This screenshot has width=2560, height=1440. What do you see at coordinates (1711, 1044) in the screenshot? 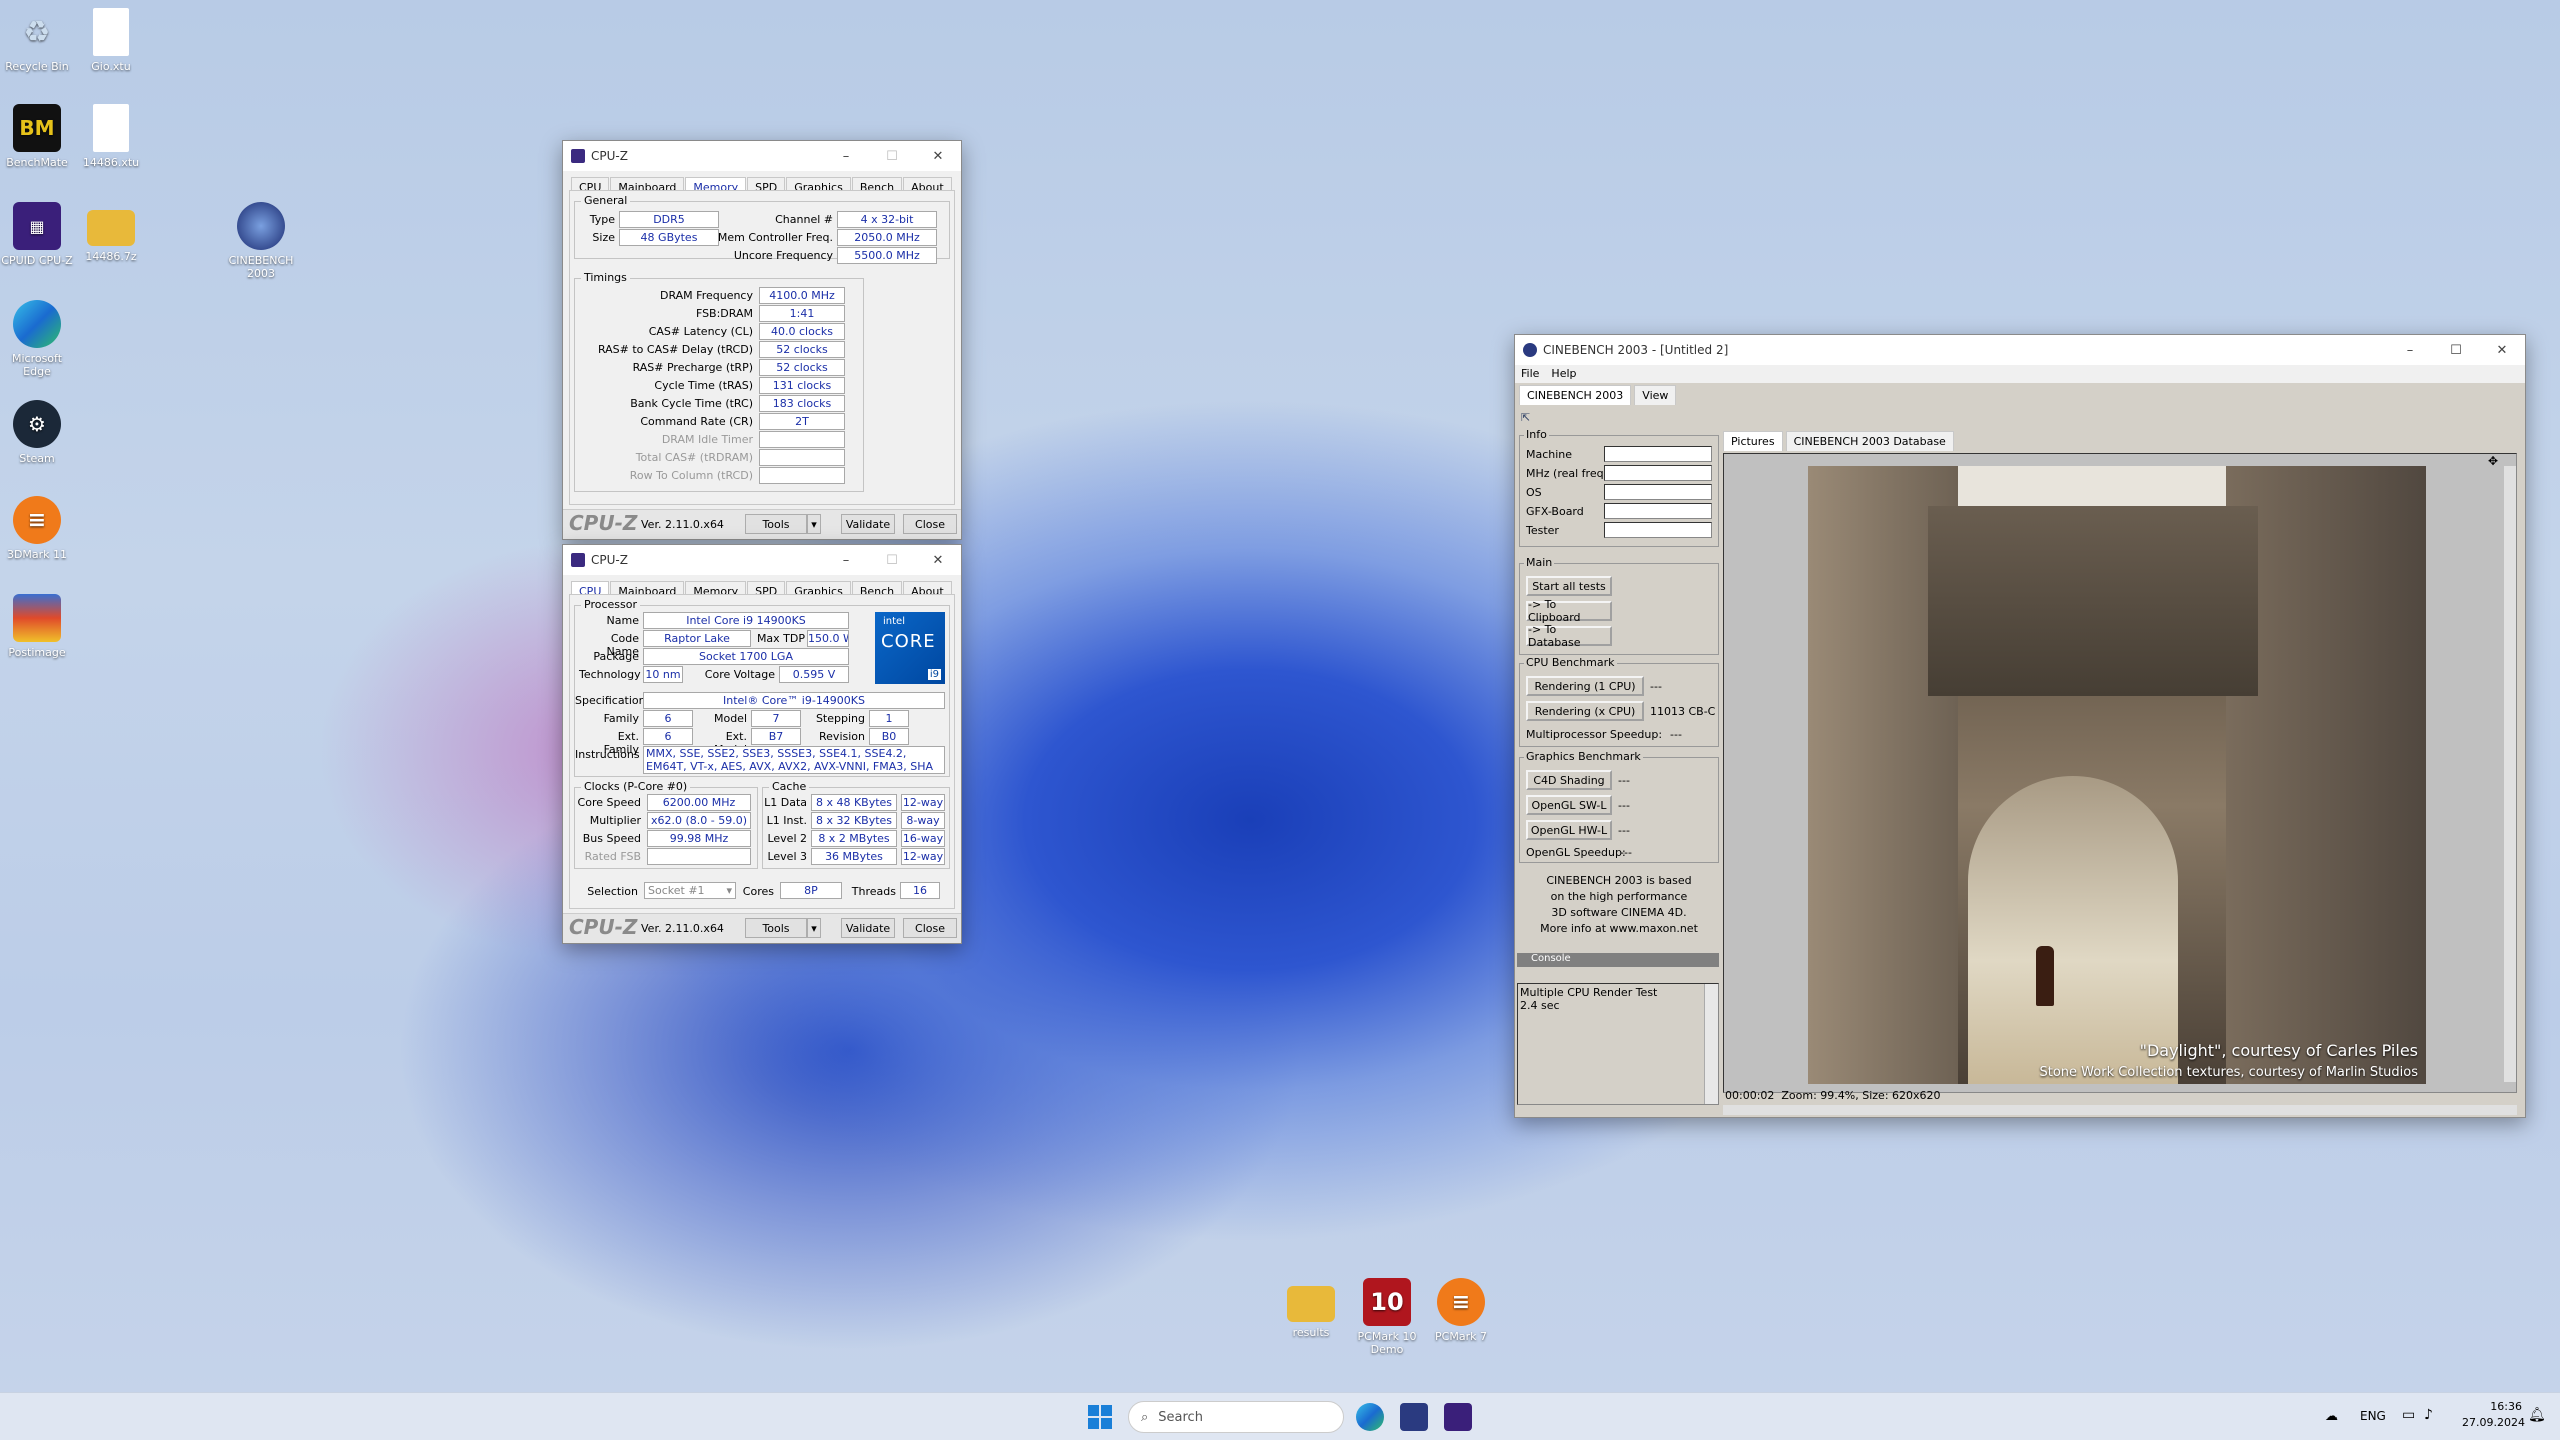
I see `console-scrollbar` at bounding box center [1711, 1044].